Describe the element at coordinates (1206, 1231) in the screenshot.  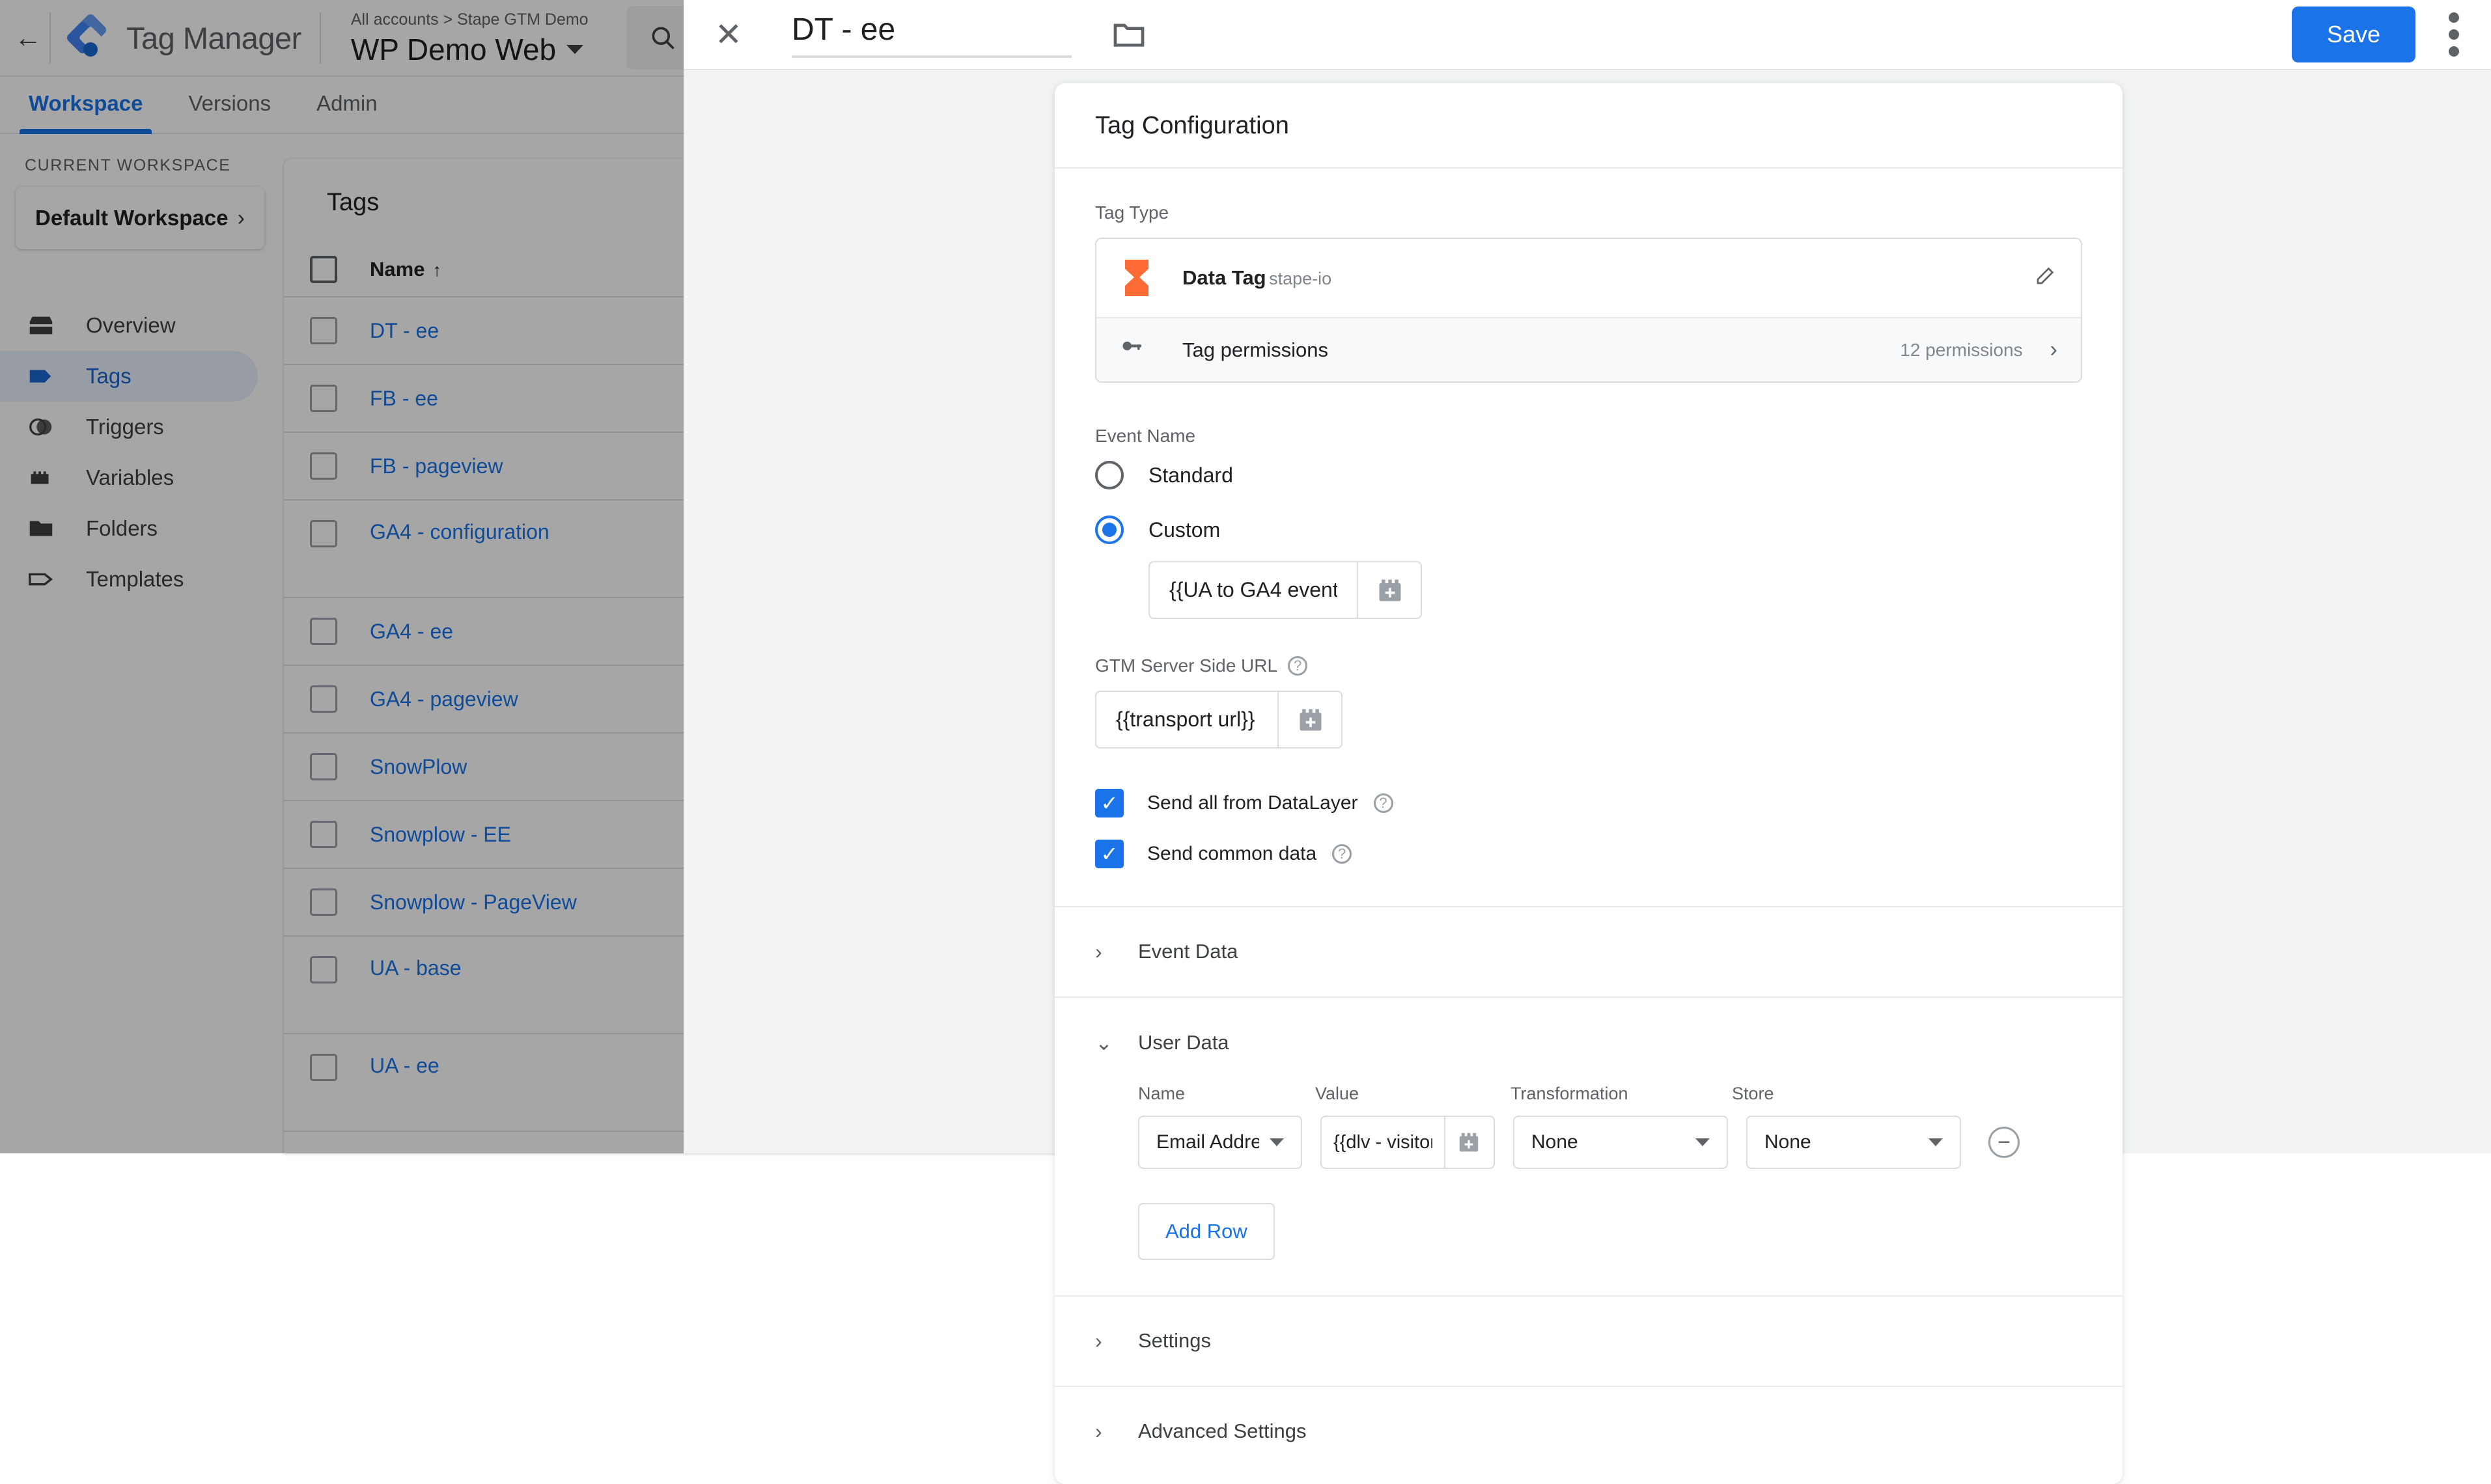
I see `add-row-button: Add Row` at that location.